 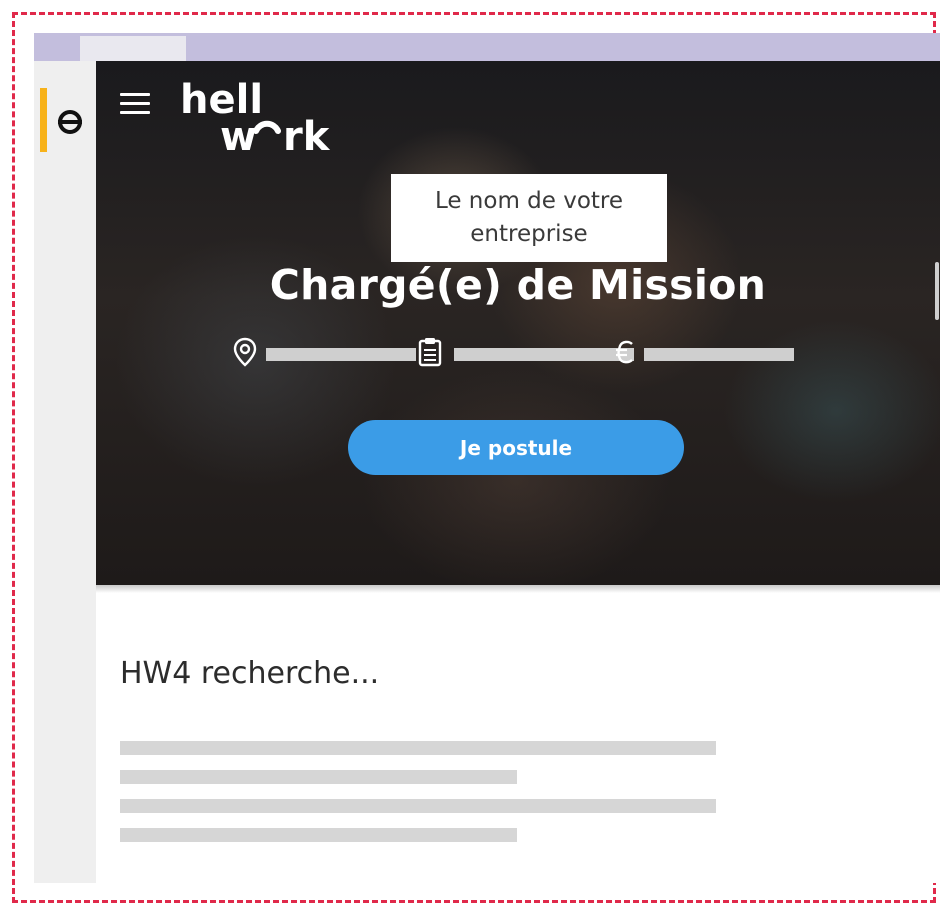 I want to click on job-title: Chargé(e) de Mission, so click(x=518, y=285).